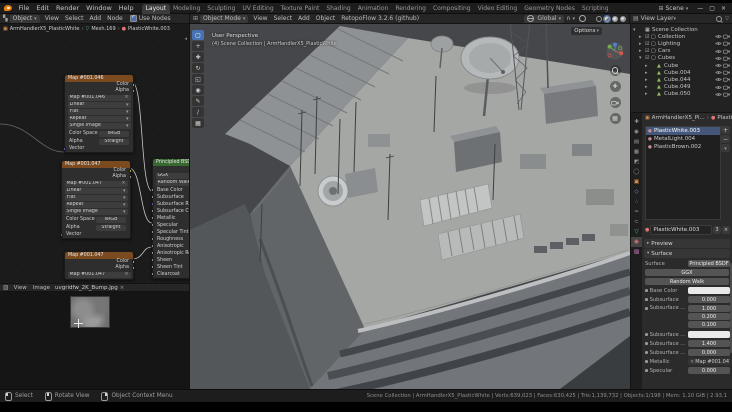  Describe the element at coordinates (717, 230) in the screenshot. I see `users-count-button: 3` at that location.